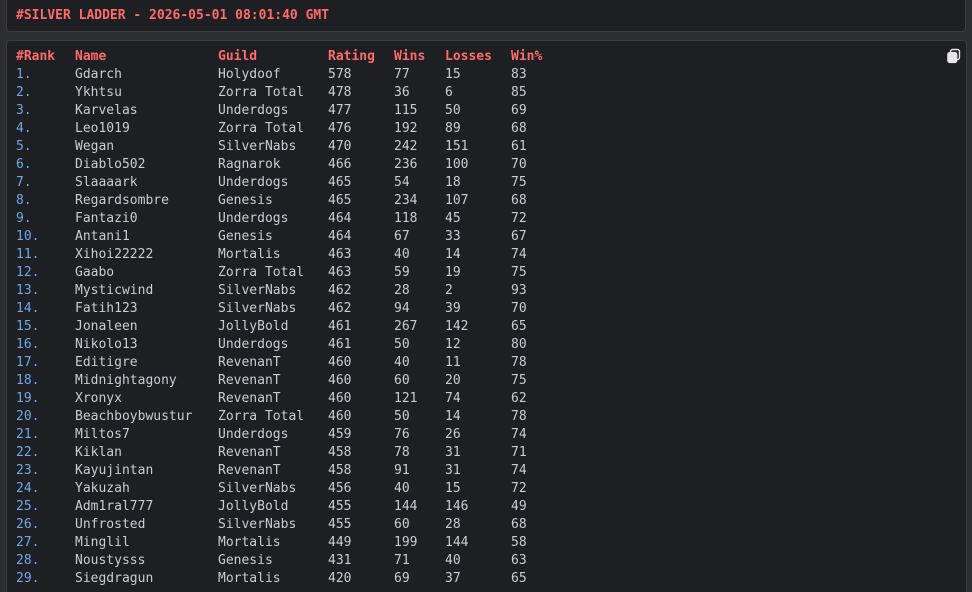  I want to click on player-name-cell: Jonaleen, so click(106, 326).